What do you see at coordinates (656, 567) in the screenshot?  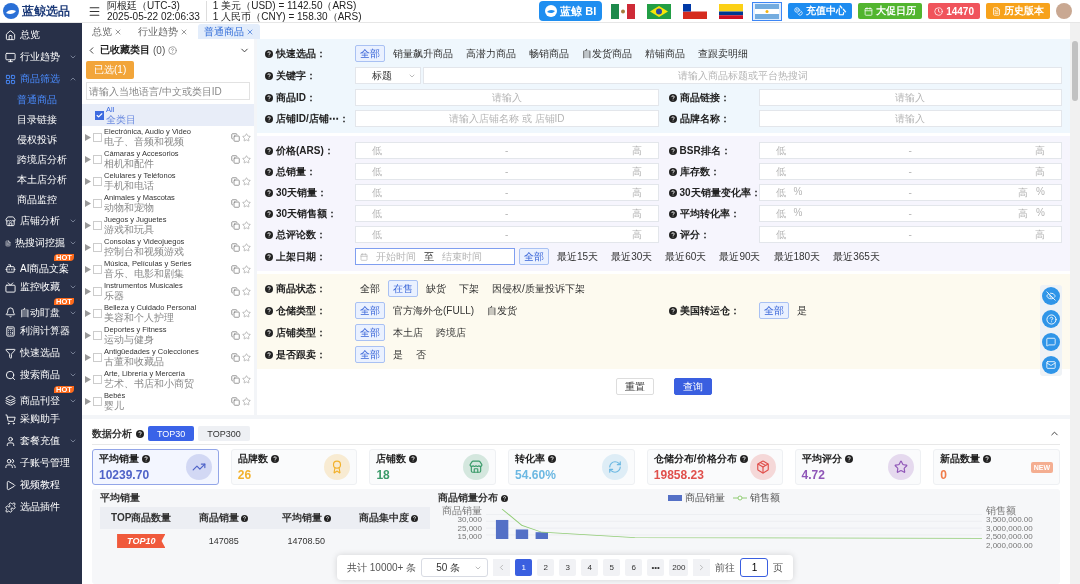 I see `page-button: •••` at bounding box center [656, 567].